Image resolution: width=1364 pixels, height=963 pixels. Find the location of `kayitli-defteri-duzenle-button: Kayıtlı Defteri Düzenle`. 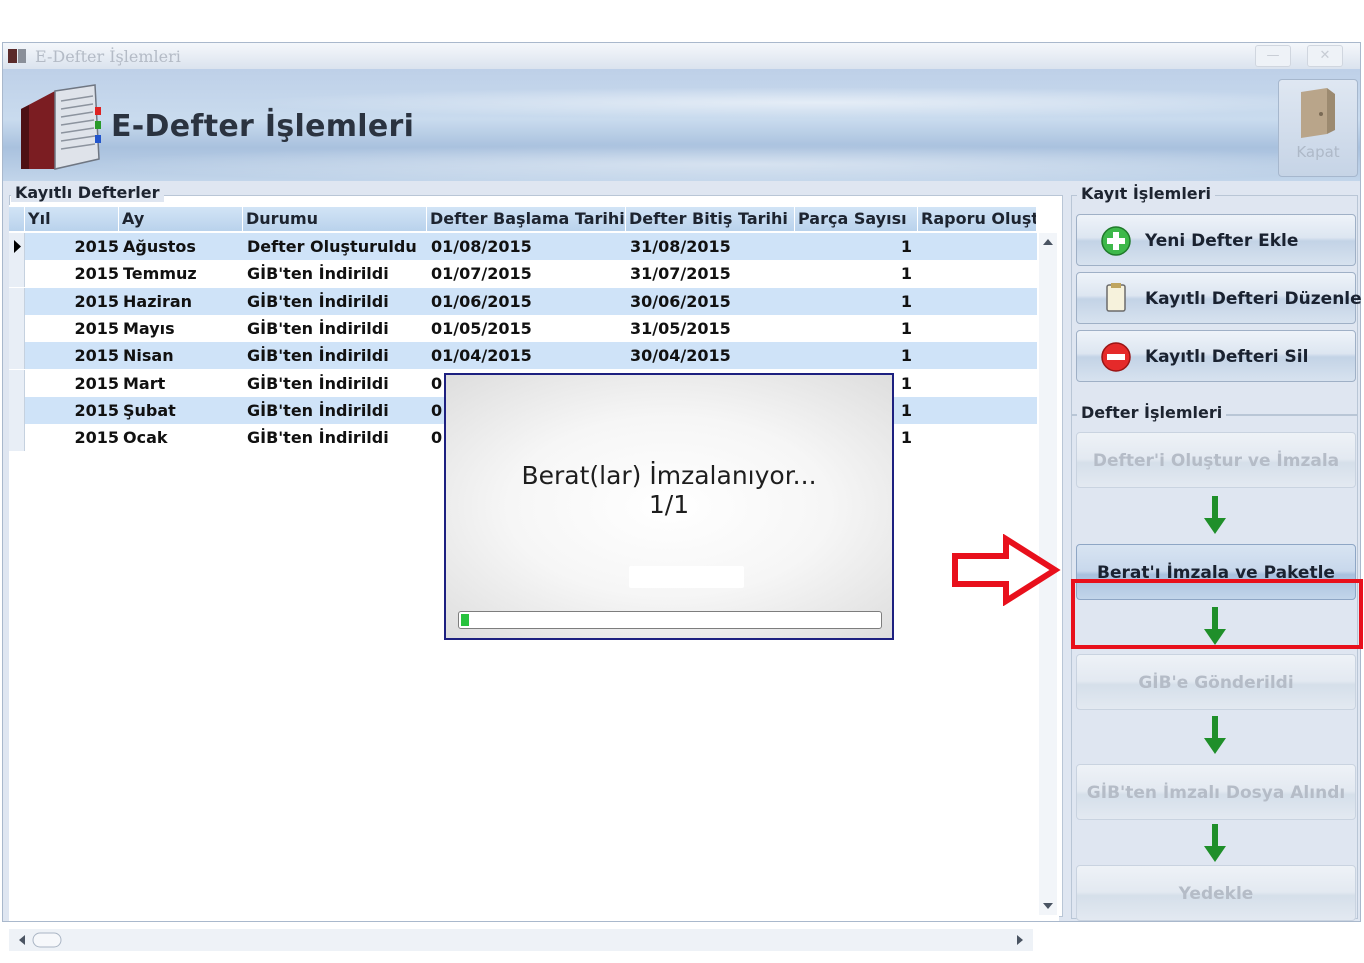

kayitli-defteri-duzenle-button: Kayıtlı Defteri Düzenle is located at coordinates (1219, 298).